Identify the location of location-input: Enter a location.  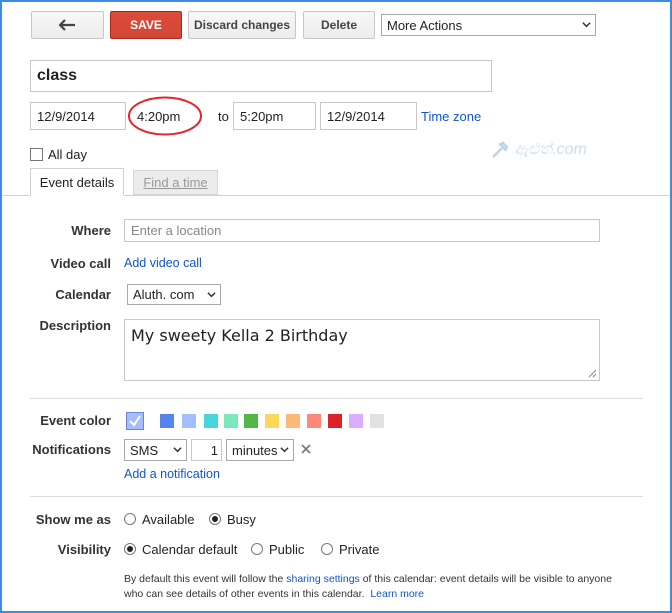
(362, 230).